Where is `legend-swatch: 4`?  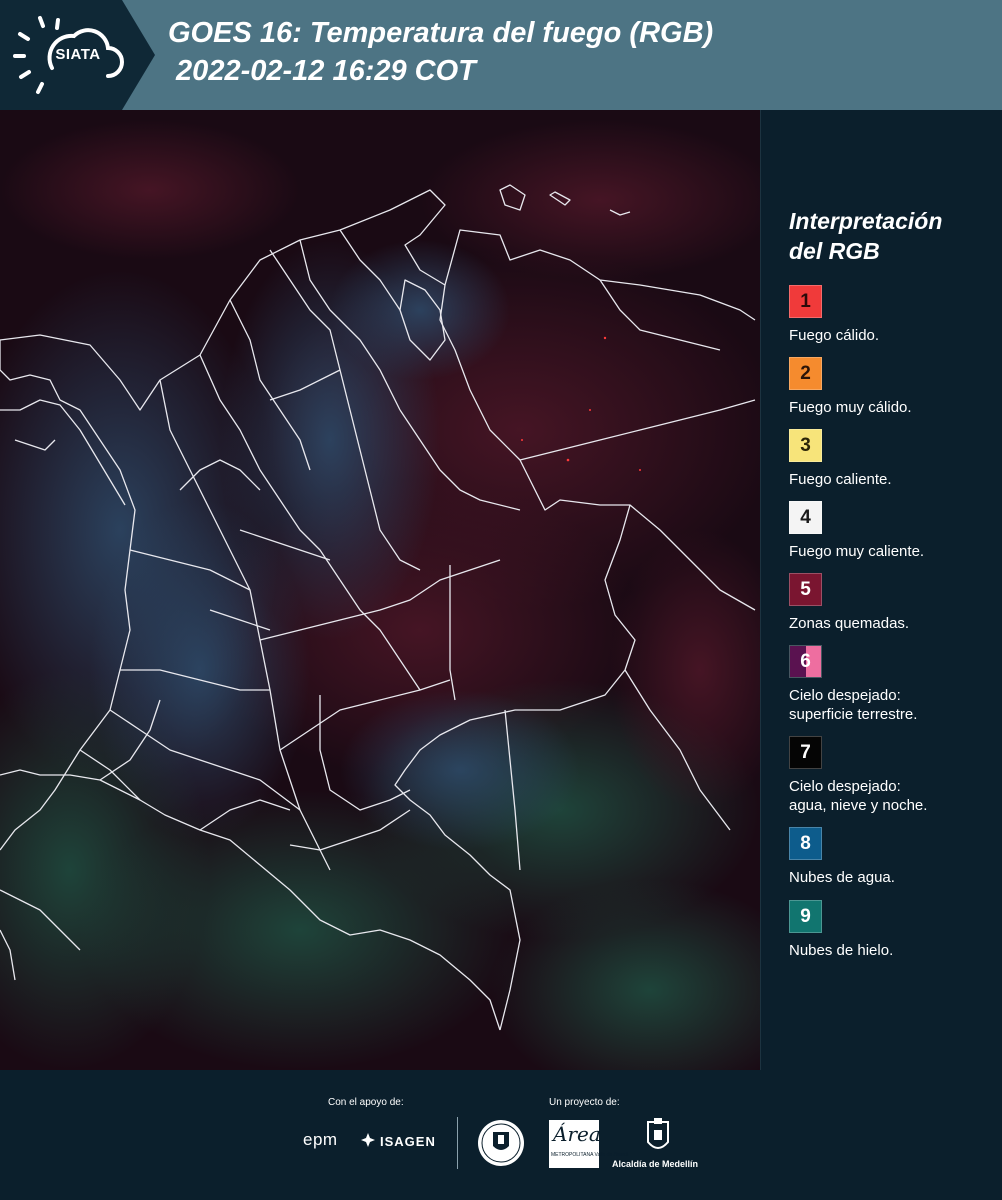
legend-swatch: 4 is located at coordinates (805, 517).